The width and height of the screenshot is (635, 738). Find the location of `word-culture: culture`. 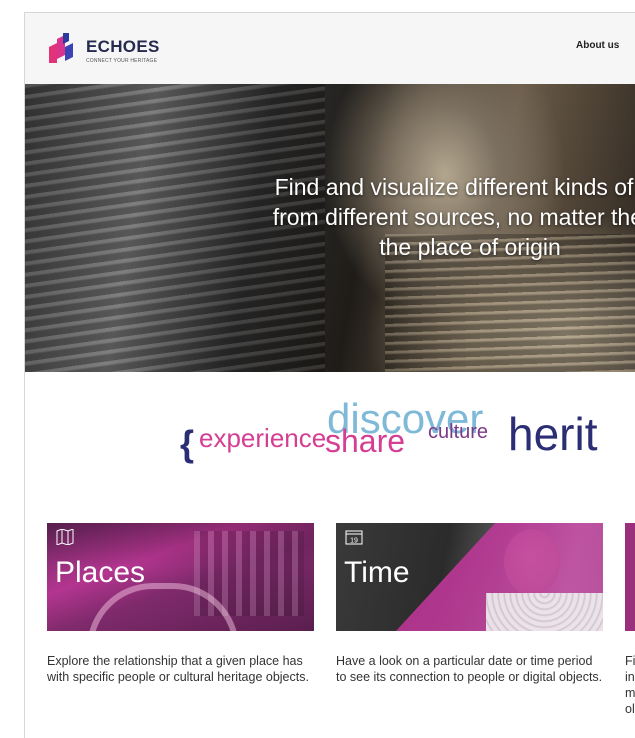

word-culture: culture is located at coordinates (458, 432).